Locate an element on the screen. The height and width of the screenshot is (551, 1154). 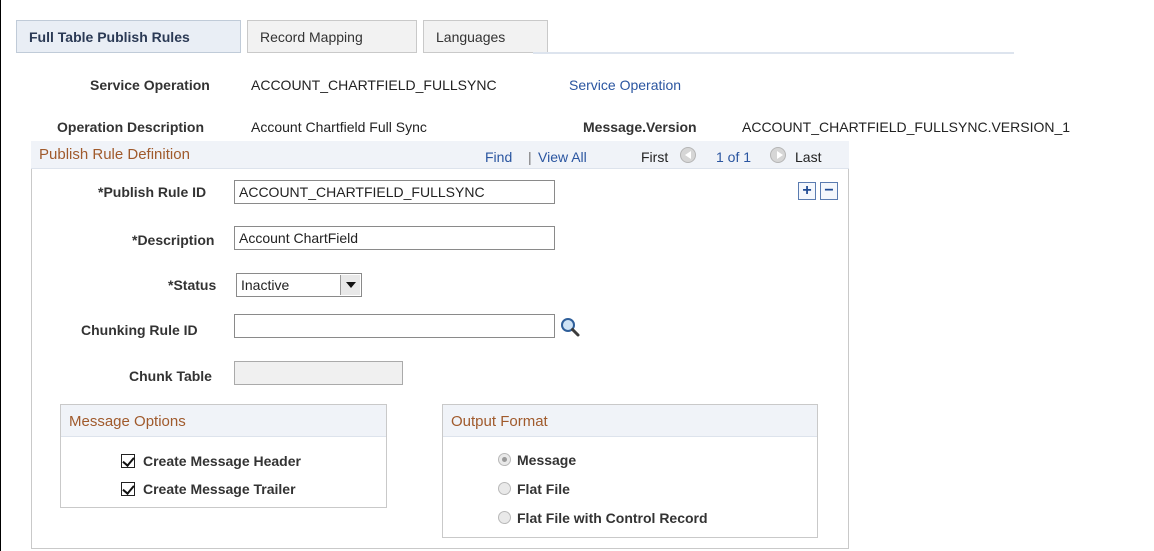
message-options-title: Message Options is located at coordinates (127, 421).